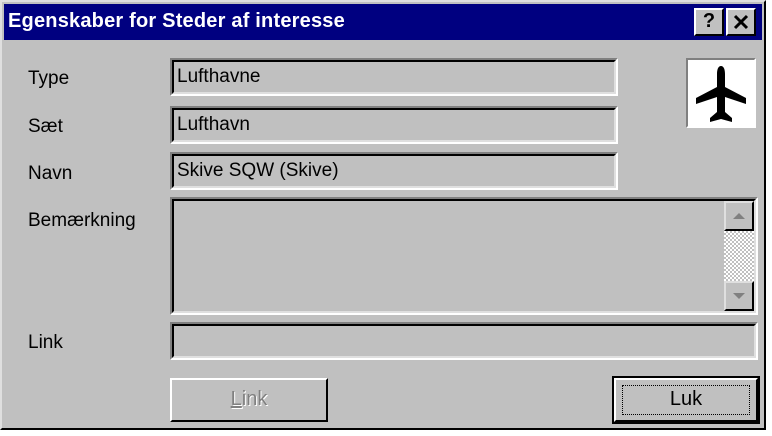 The height and width of the screenshot is (436, 772). I want to click on scroll-track, so click(739, 256).